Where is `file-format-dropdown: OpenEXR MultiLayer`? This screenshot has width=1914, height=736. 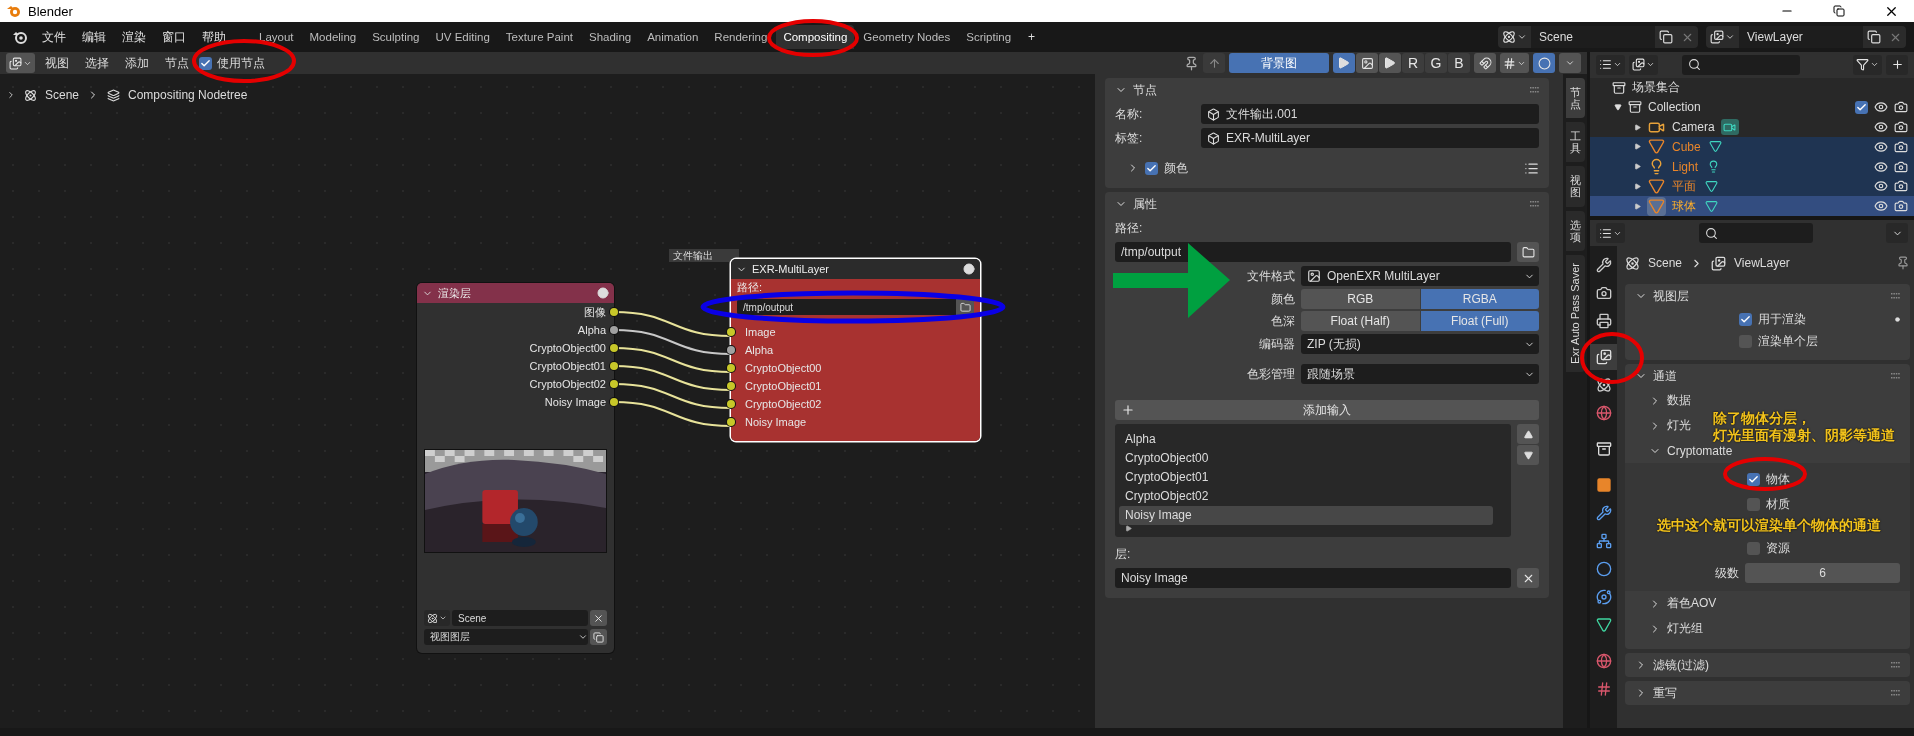
file-format-dropdown: OpenEXR MultiLayer is located at coordinates (1420, 276).